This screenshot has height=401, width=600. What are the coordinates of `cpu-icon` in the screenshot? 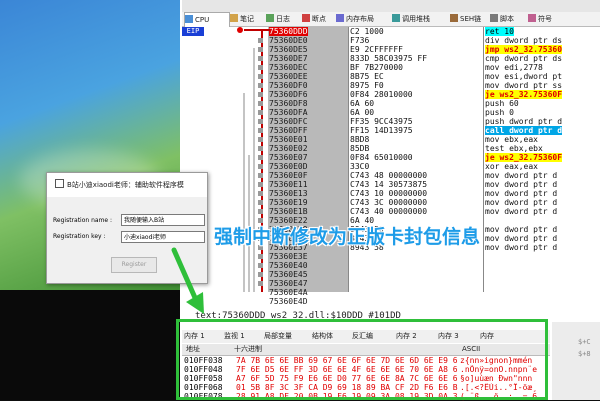 It's located at (189, 19).